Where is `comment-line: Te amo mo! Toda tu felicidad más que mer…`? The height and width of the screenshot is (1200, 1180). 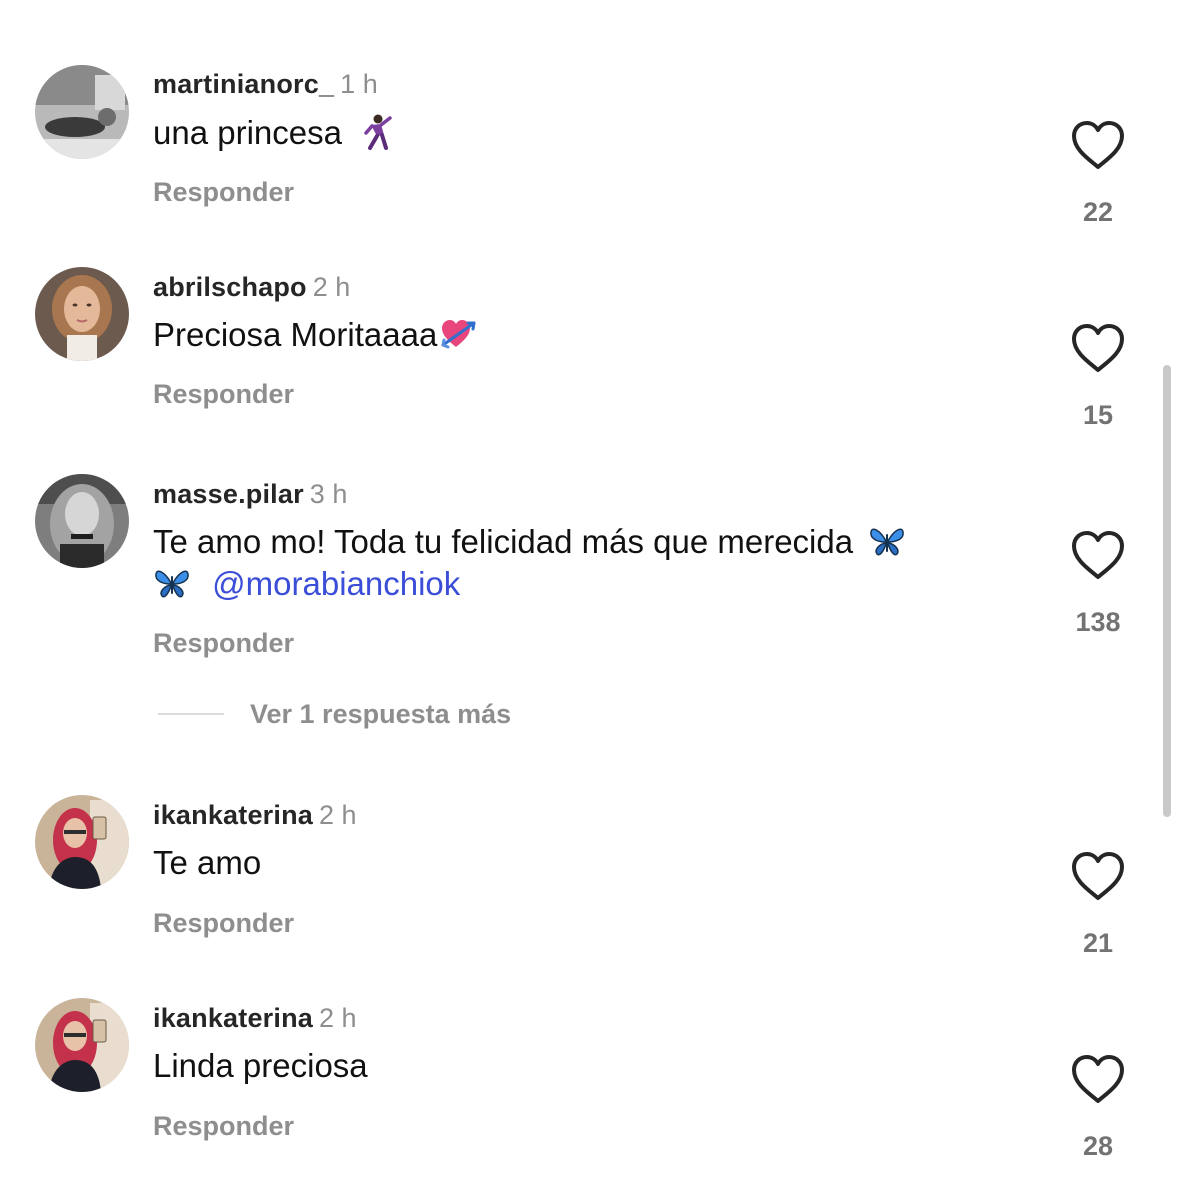
comment-line: Te amo mo! Toda tu felicidad más que mer… is located at coordinates (593, 542).